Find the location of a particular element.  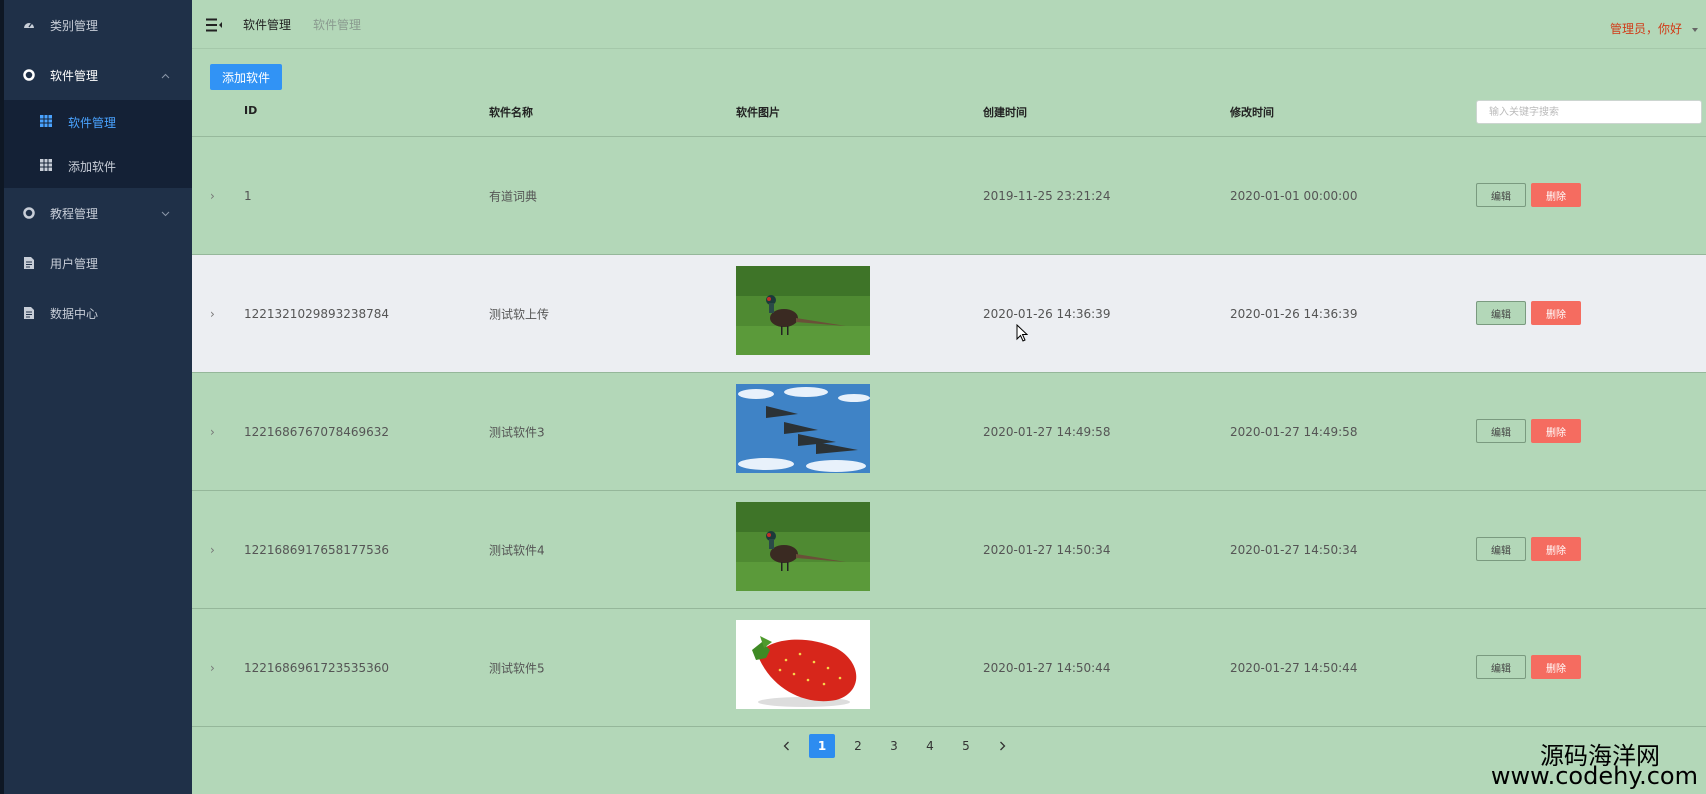

cell-modified: 2020-01-27 14:50:44 is located at coordinates (1294, 667).